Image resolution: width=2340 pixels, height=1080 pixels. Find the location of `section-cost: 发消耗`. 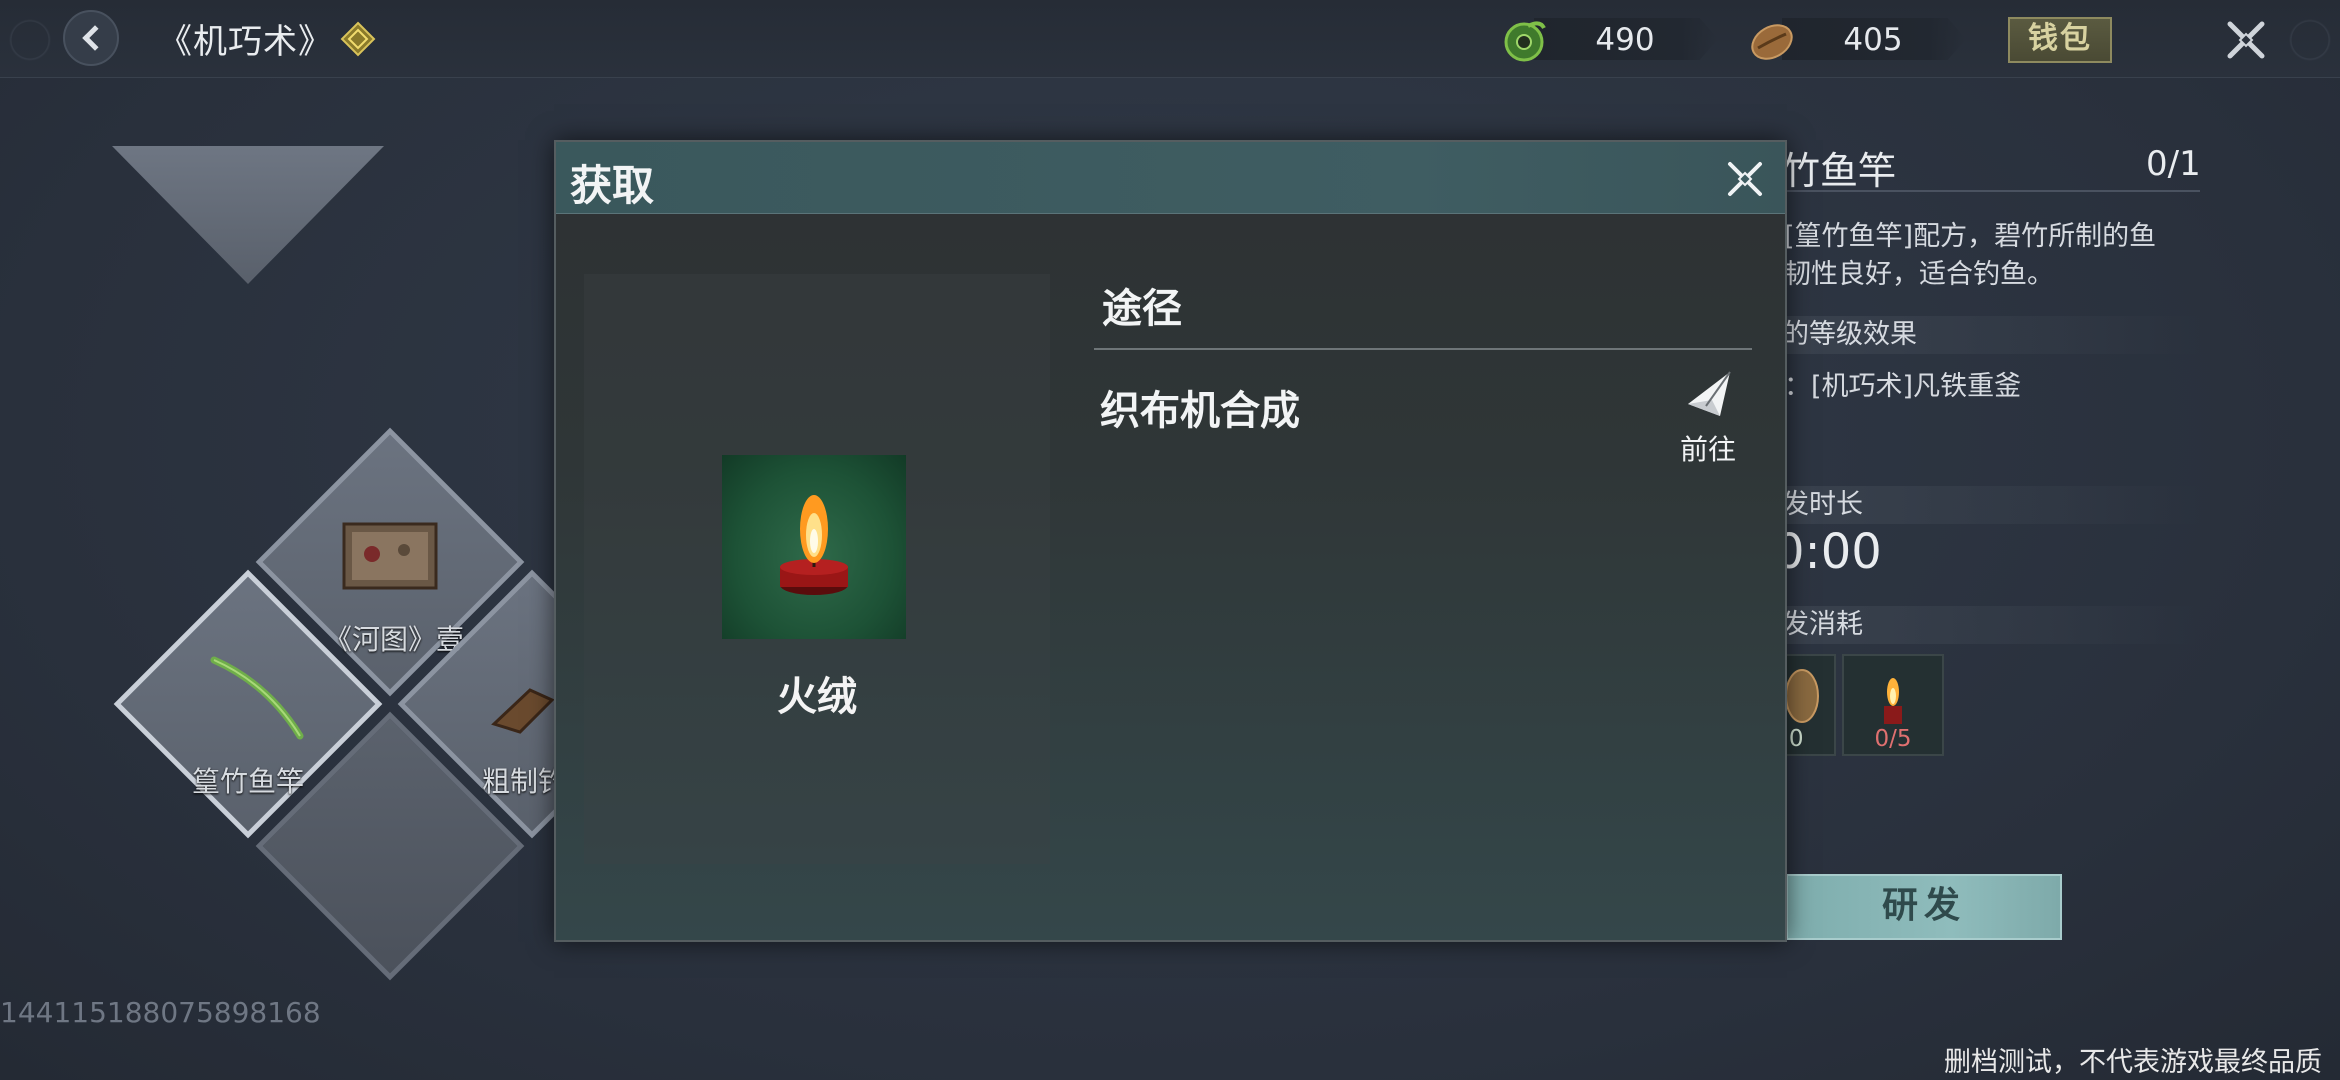

section-cost: 发消耗 is located at coordinates (1980, 625).